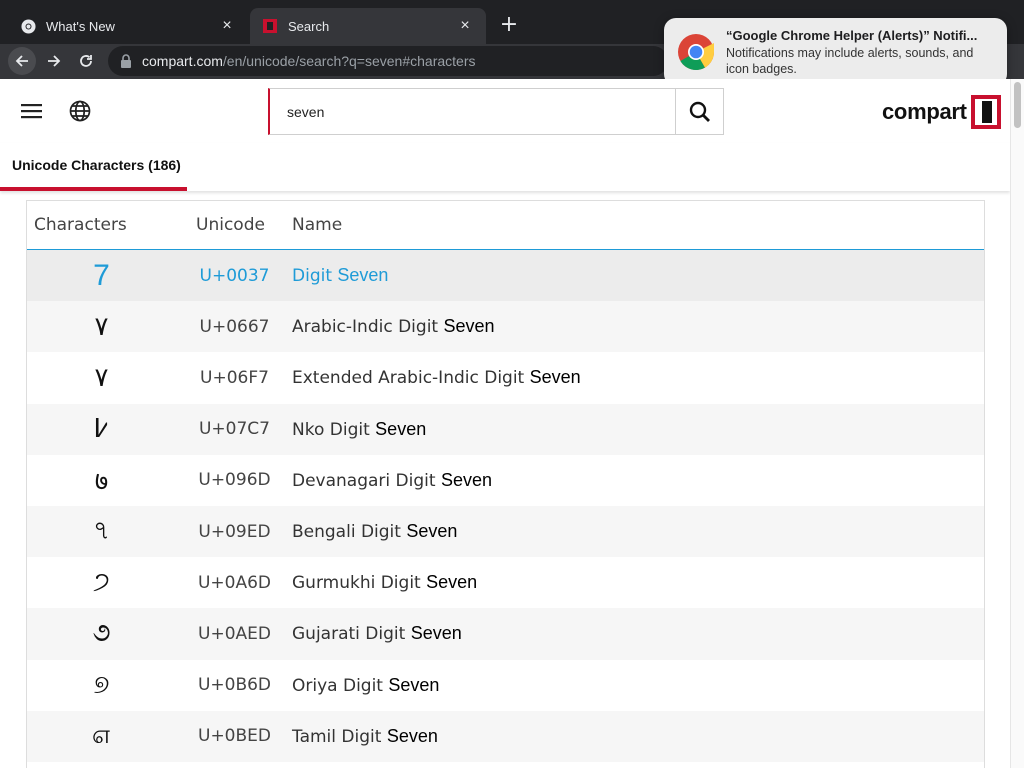 The height and width of the screenshot is (768, 1024). I want to click on site-header: compart, so click(505, 111).